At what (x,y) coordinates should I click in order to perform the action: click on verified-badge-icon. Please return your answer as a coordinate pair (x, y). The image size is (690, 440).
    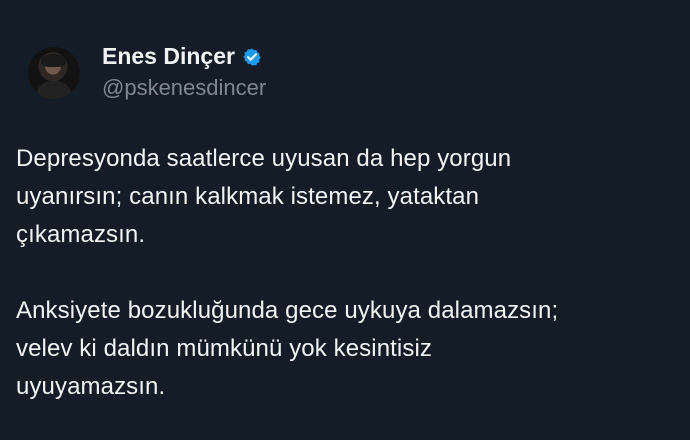
    Looking at the image, I should click on (252, 57).